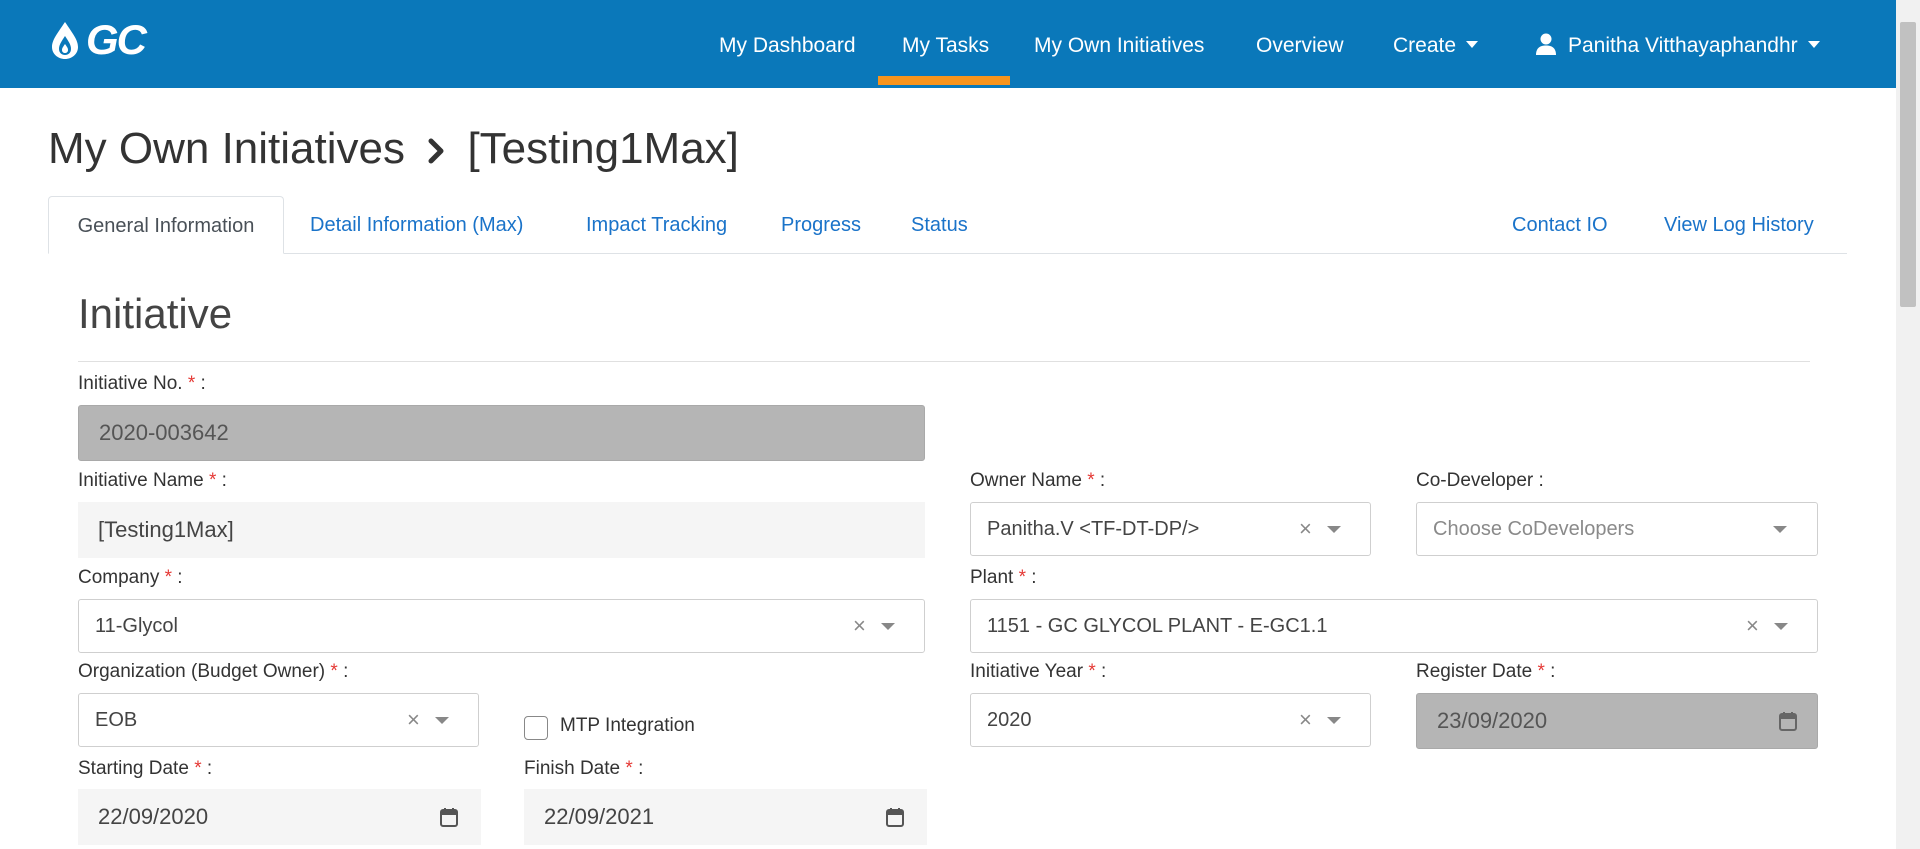  I want to click on company-select: 11-Glycol ×, so click(501, 626).